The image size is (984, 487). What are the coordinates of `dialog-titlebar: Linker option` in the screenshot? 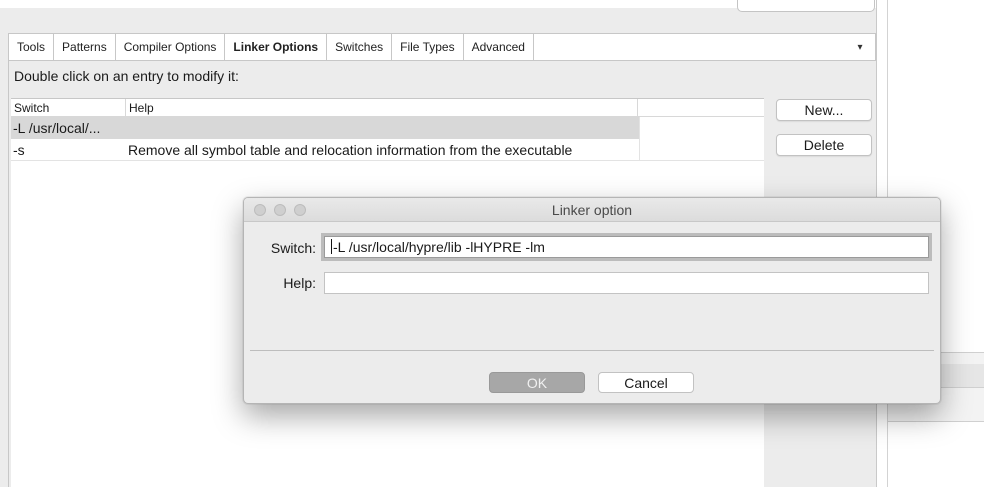 It's located at (592, 210).